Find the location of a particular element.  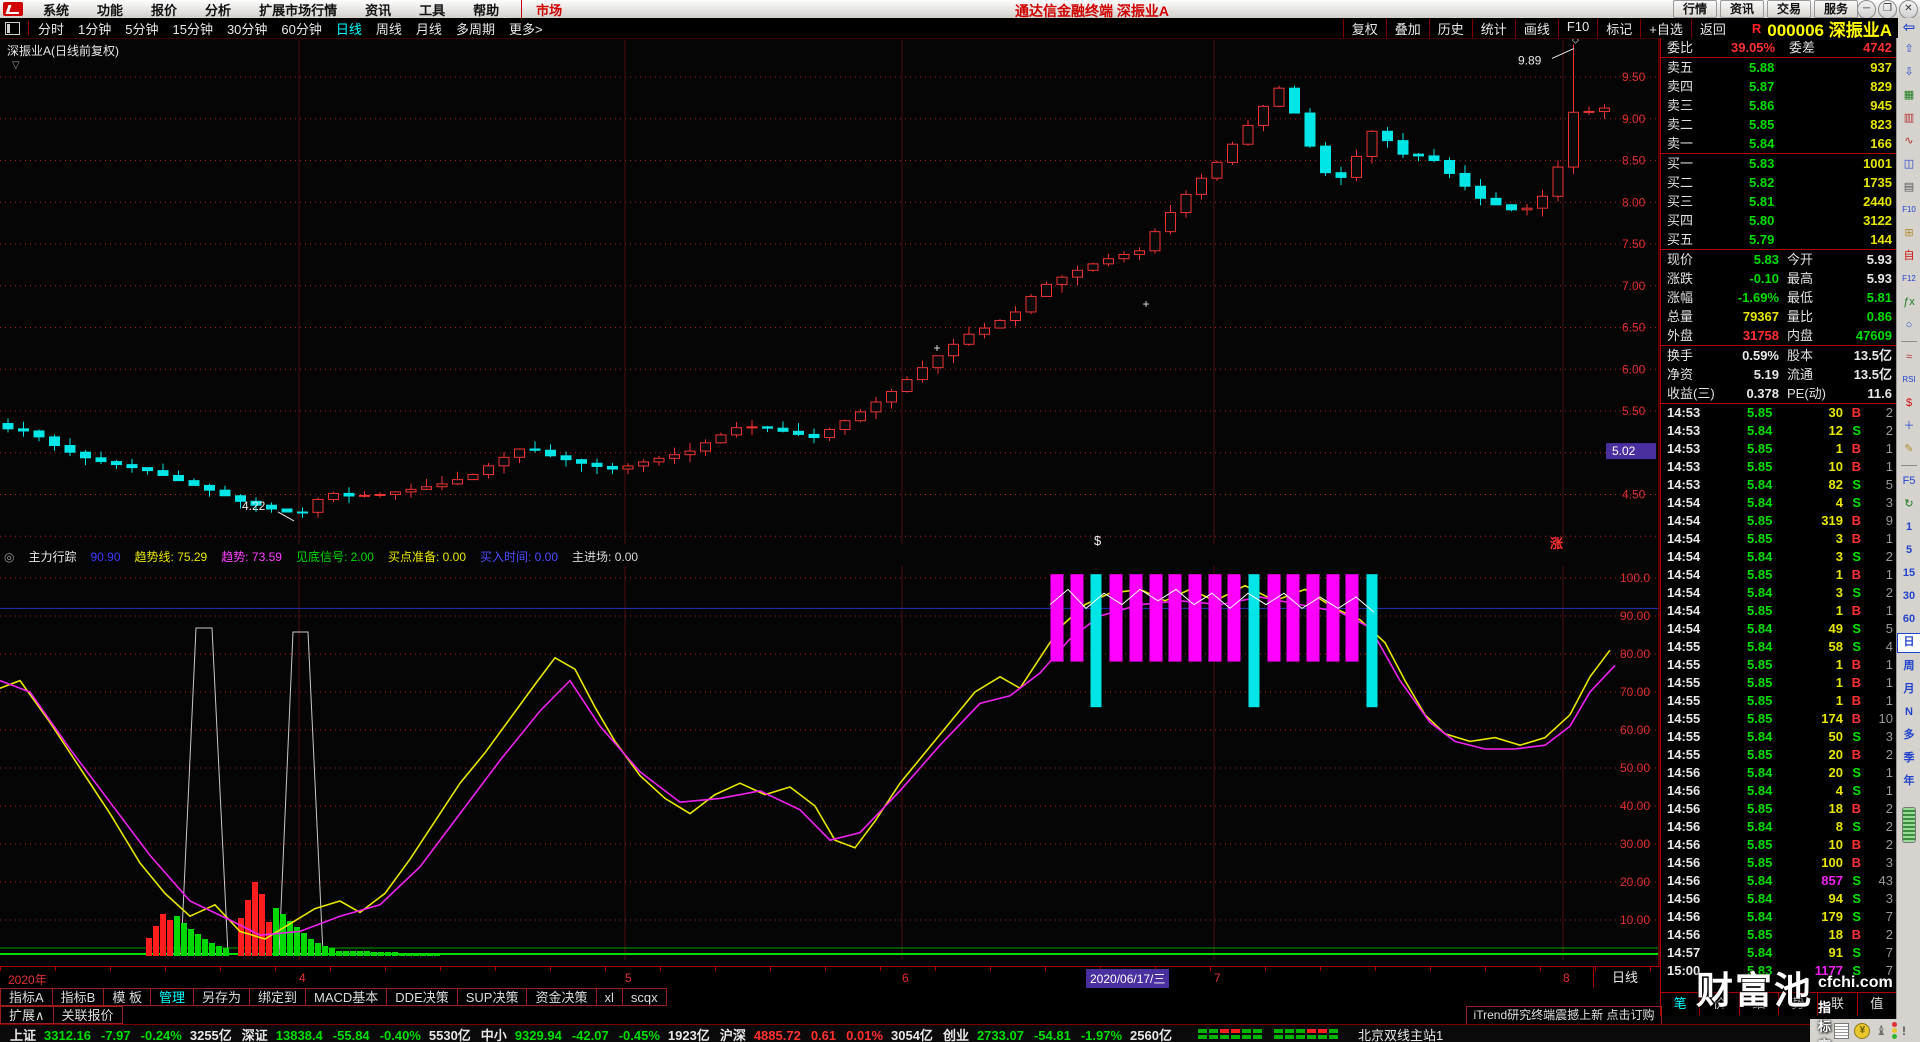

line-chart-icon: ∿ is located at coordinates (1909, 141).